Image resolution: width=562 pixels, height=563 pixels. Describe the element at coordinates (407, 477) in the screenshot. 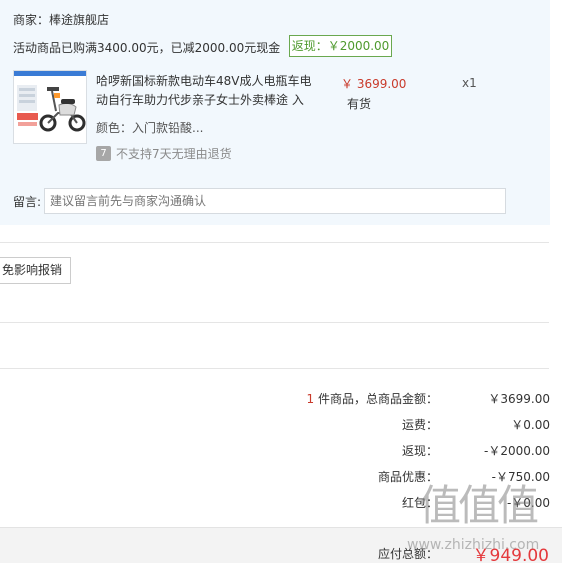

I see `discount-label: 商品优惠：` at that location.